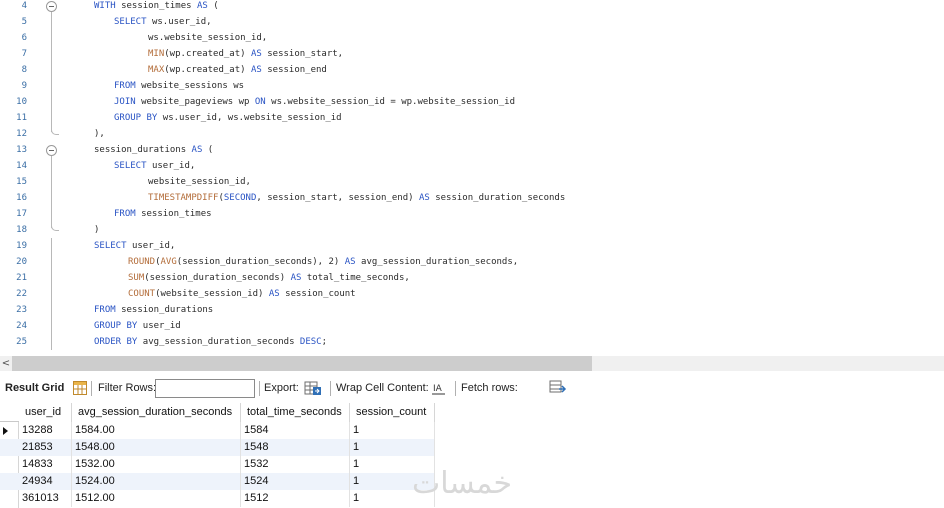 This screenshot has width=944, height=508. Describe the element at coordinates (21, 278) in the screenshot. I see `line-number: 21` at that location.